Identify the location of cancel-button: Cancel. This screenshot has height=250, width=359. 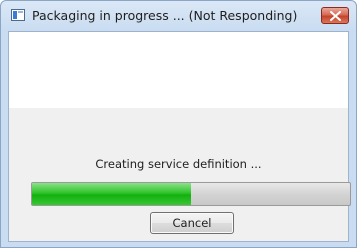
(192, 223).